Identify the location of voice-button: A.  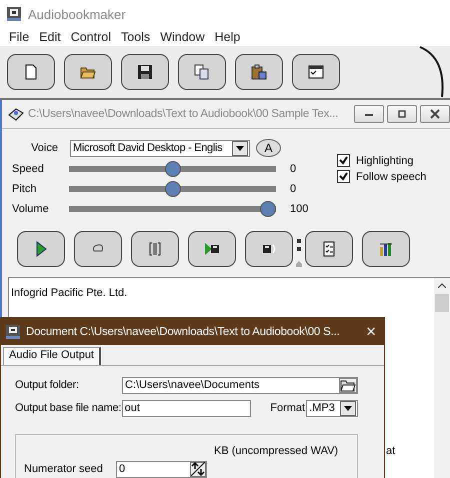
(268, 148).